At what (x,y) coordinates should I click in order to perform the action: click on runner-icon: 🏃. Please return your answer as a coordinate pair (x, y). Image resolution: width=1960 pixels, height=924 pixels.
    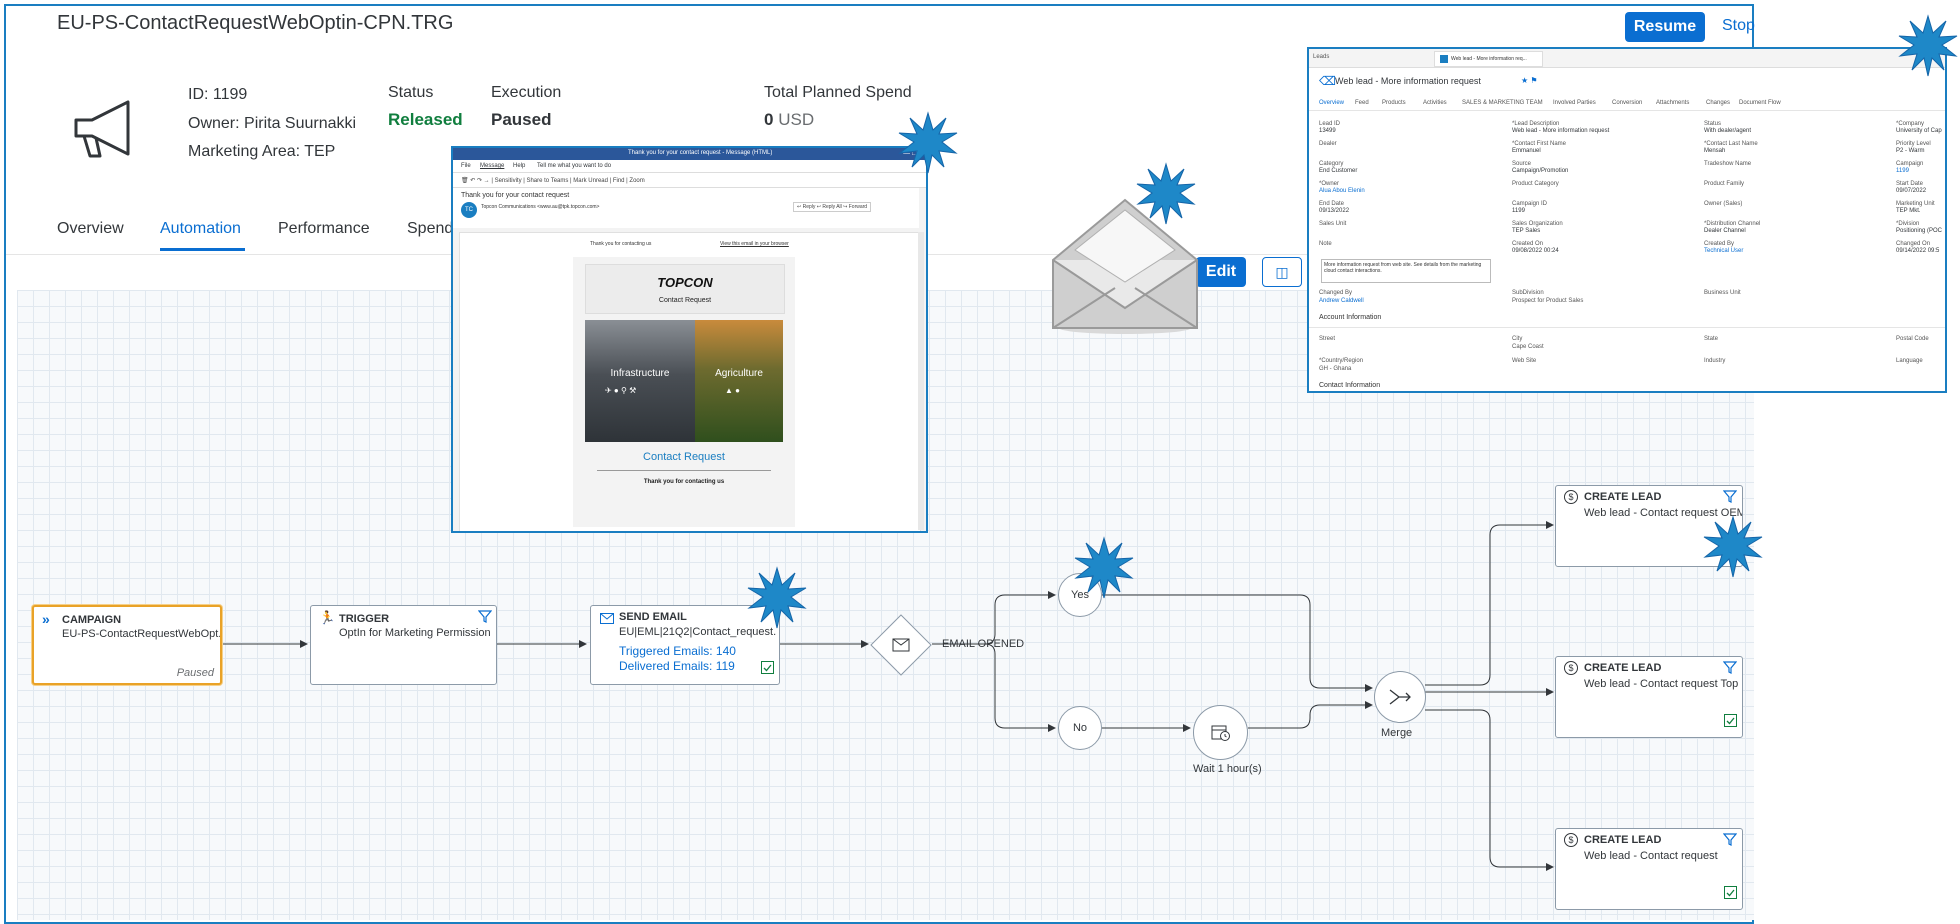
    Looking at the image, I should click on (327, 617).